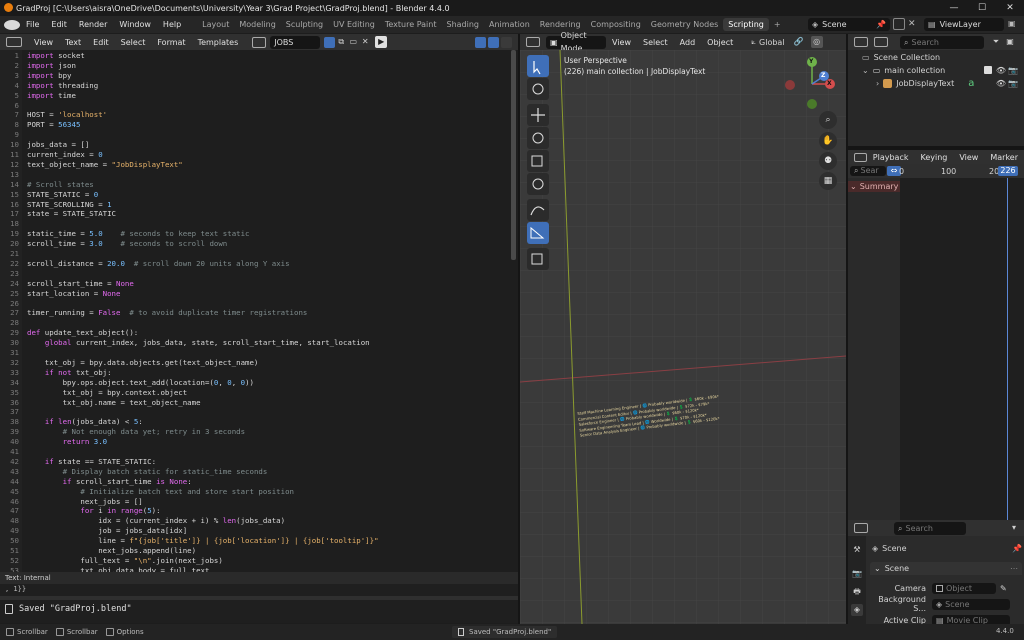  What do you see at coordinates (1003, 588) in the screenshot?
I see `eyedropper-icon: ✎` at bounding box center [1003, 588].